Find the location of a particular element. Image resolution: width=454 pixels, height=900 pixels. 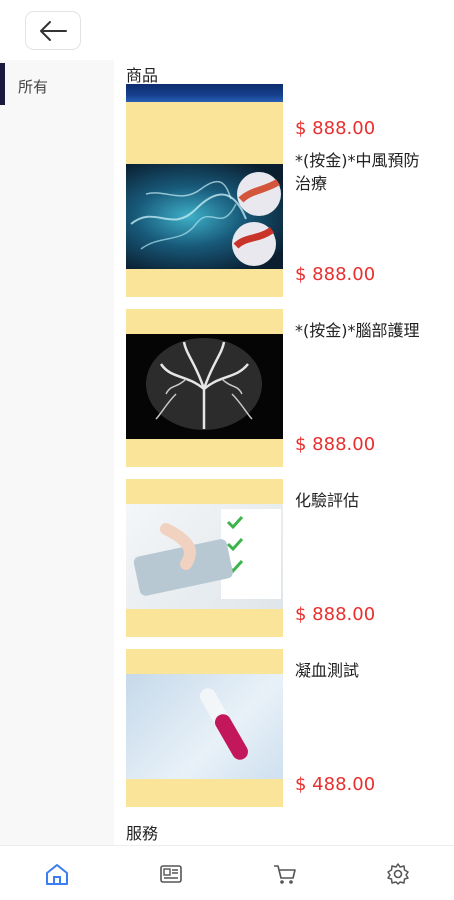

product-card: 凝血測試 $ 488.00 is located at coordinates (286, 728).